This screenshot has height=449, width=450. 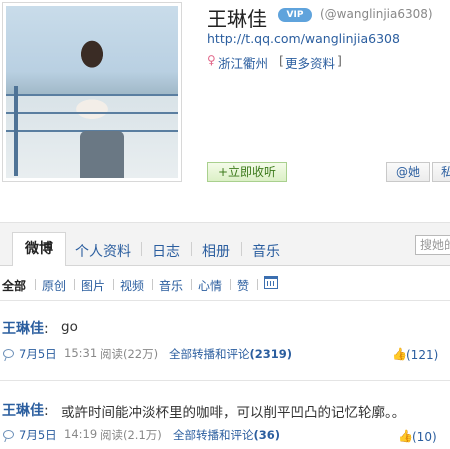 What do you see at coordinates (233, 413) in the screenshot?
I see `post-text: 或許时间能冲淡杯里的咖啡，可以削平凹凸的记忆轮廓。。` at bounding box center [233, 413].